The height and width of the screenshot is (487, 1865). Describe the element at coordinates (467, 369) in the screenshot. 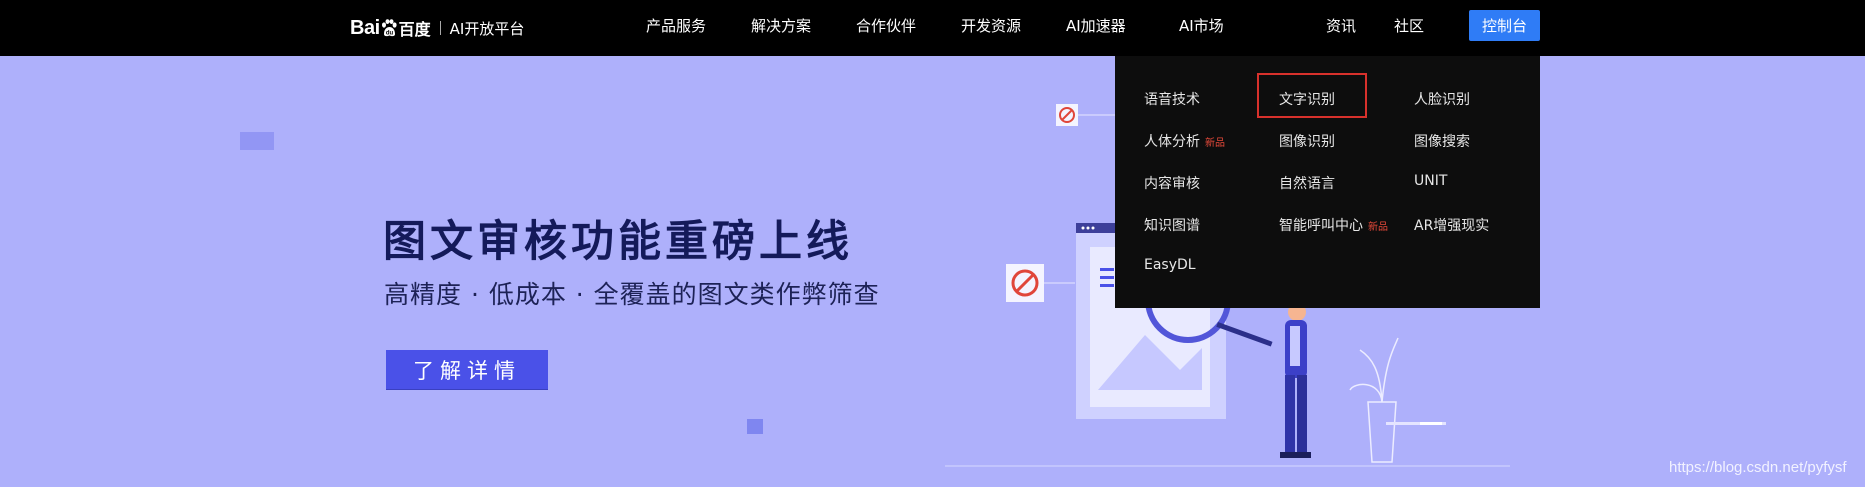

I see `learn-more-button: 了解详情` at that location.